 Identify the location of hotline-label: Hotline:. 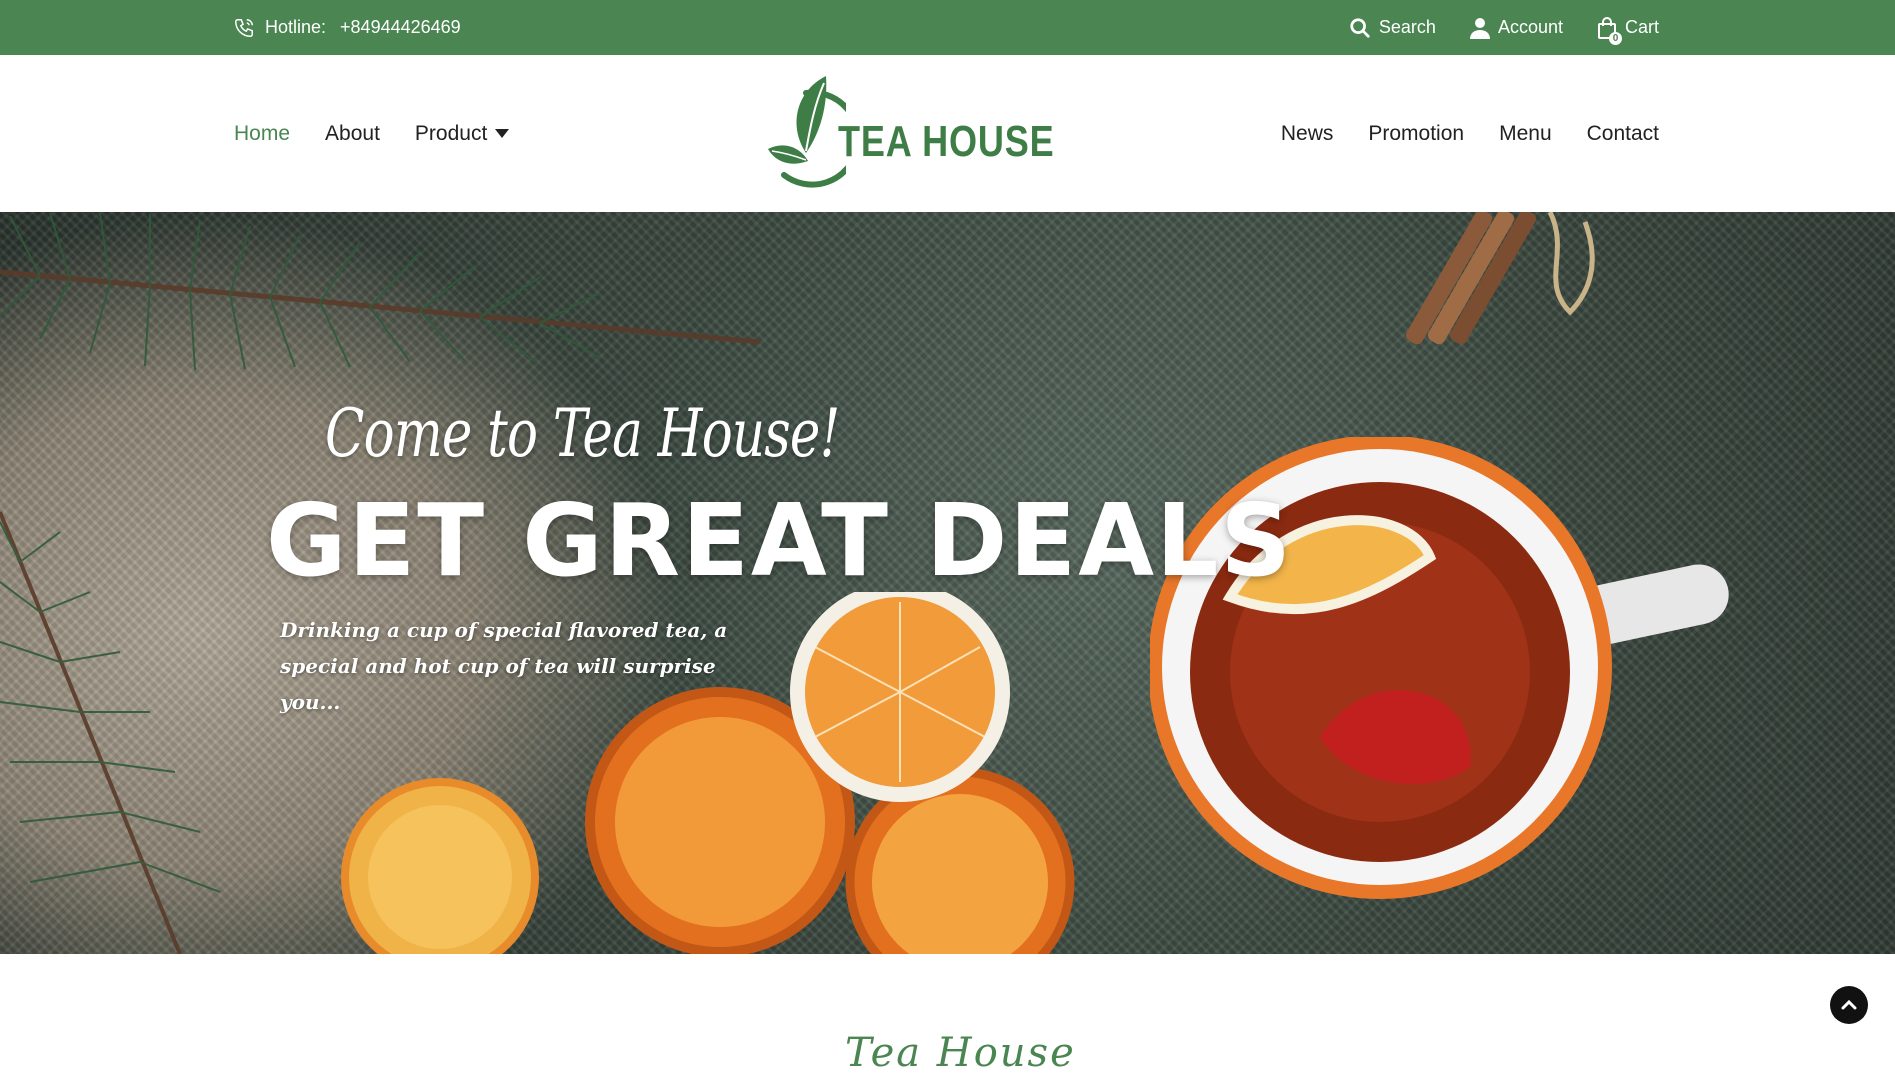
(296, 27).